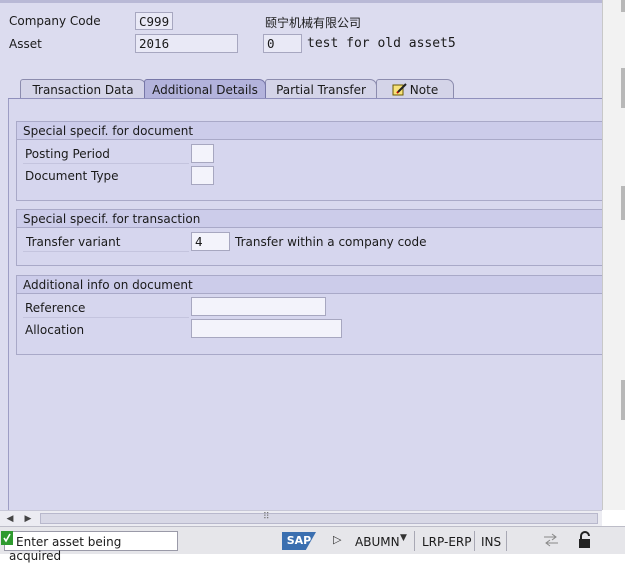 The height and width of the screenshot is (563, 625). Describe the element at coordinates (28, 519) in the screenshot. I see `scroll-right-icon: ▶` at that location.